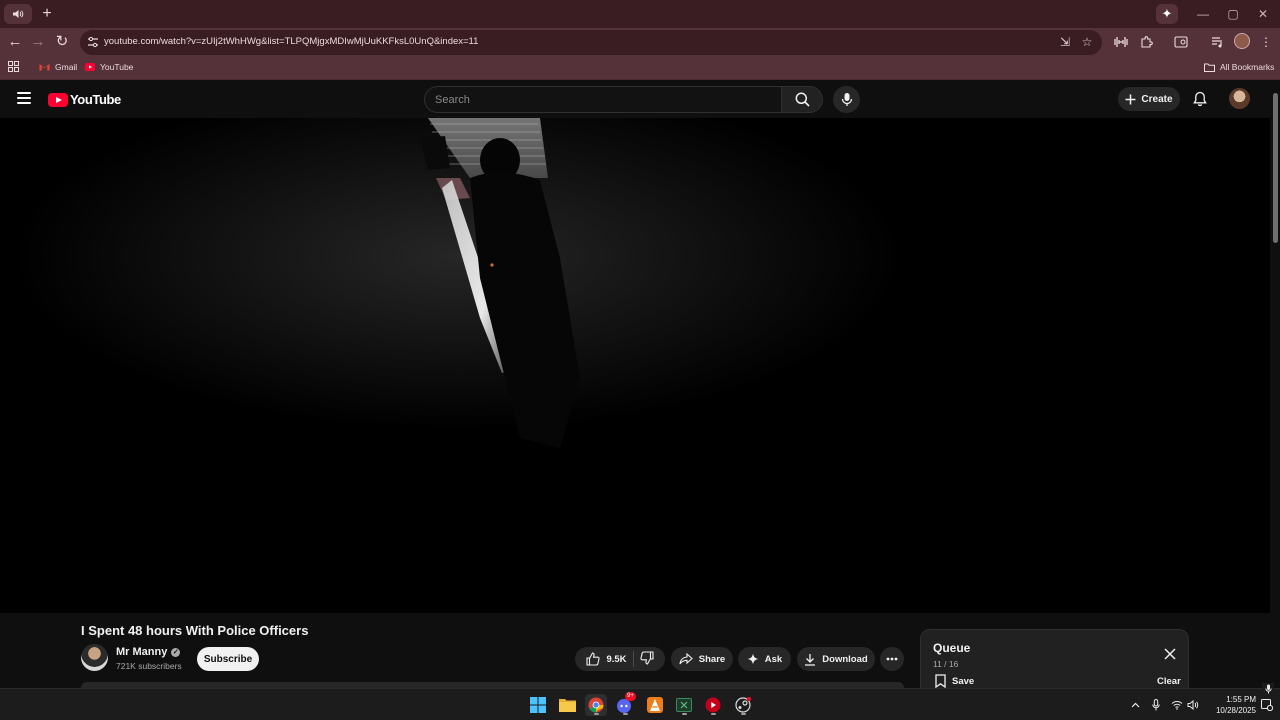 The height and width of the screenshot is (720, 1280). Describe the element at coordinates (195, 630) in the screenshot. I see `video-title: I Spent 48 hours With Police Officers` at that location.